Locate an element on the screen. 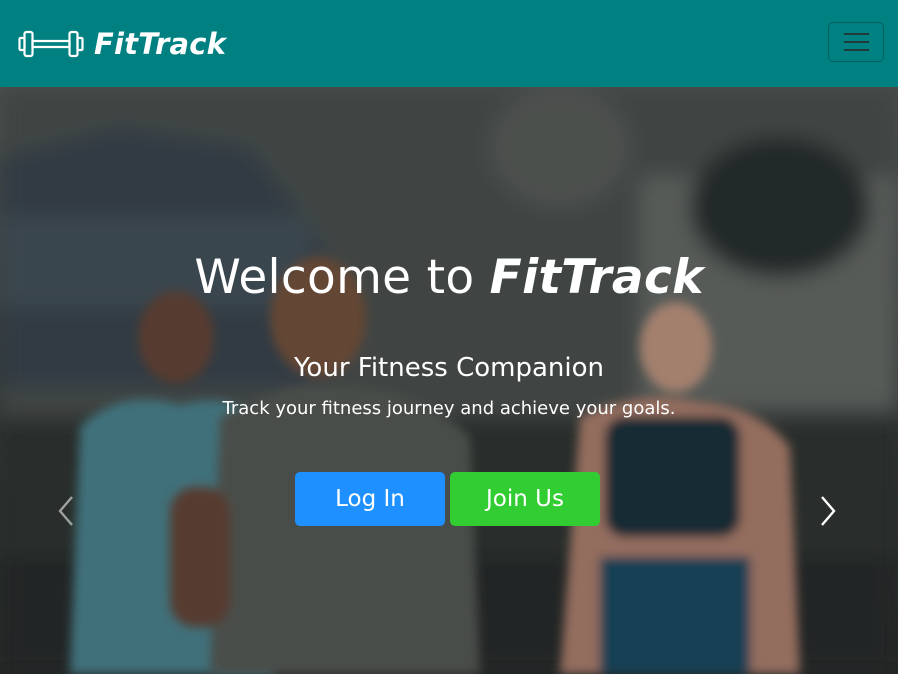 The width and height of the screenshot is (898, 674). navbar-toggler-button is located at coordinates (856, 42).